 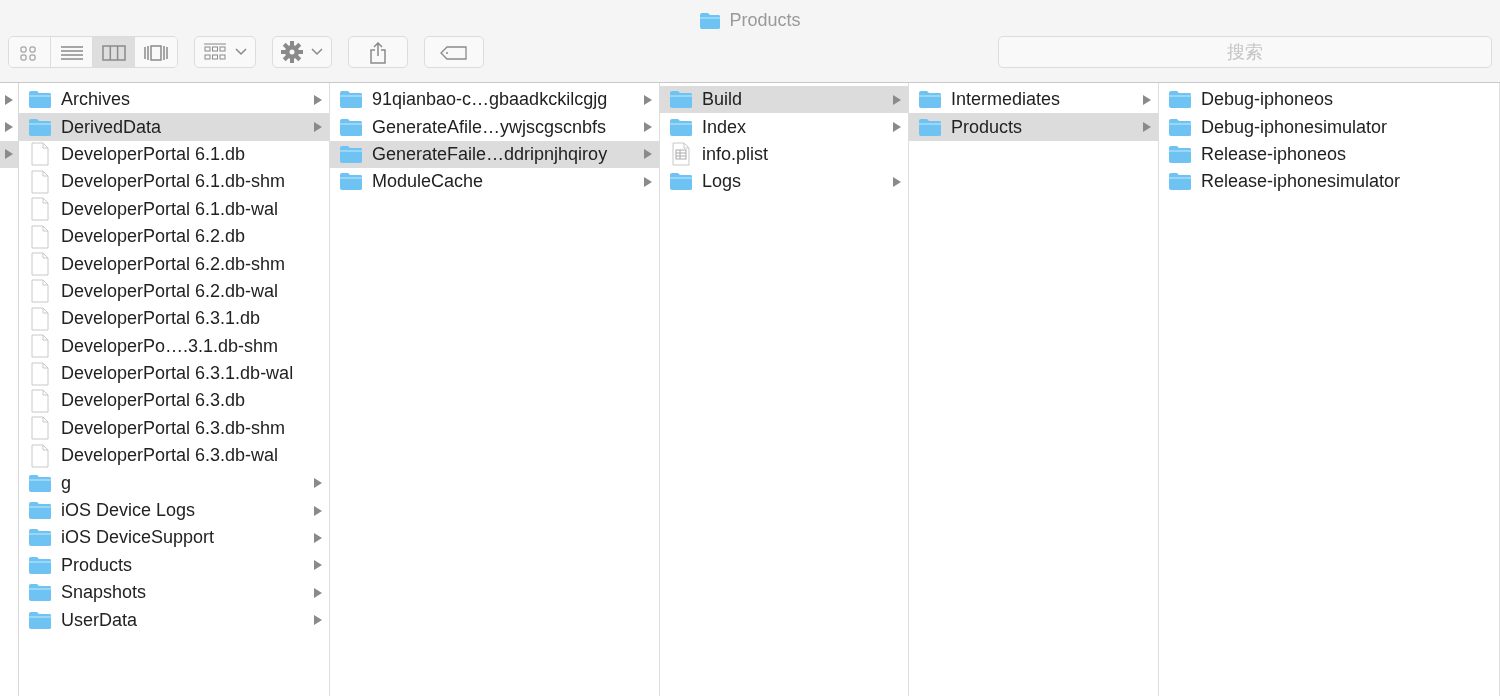 I want to click on share-icon, so click(x=378, y=52).